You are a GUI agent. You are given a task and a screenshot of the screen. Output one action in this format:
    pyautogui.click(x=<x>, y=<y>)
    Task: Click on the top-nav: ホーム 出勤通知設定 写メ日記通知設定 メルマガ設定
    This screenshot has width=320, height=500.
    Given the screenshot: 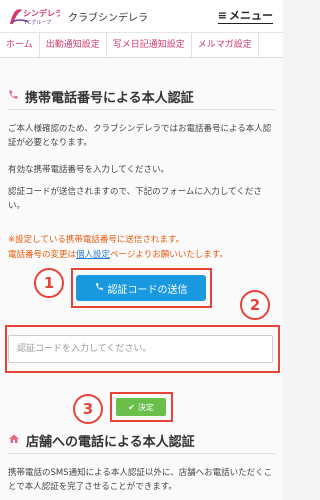 What is the action you would take?
    pyautogui.click(x=141, y=45)
    